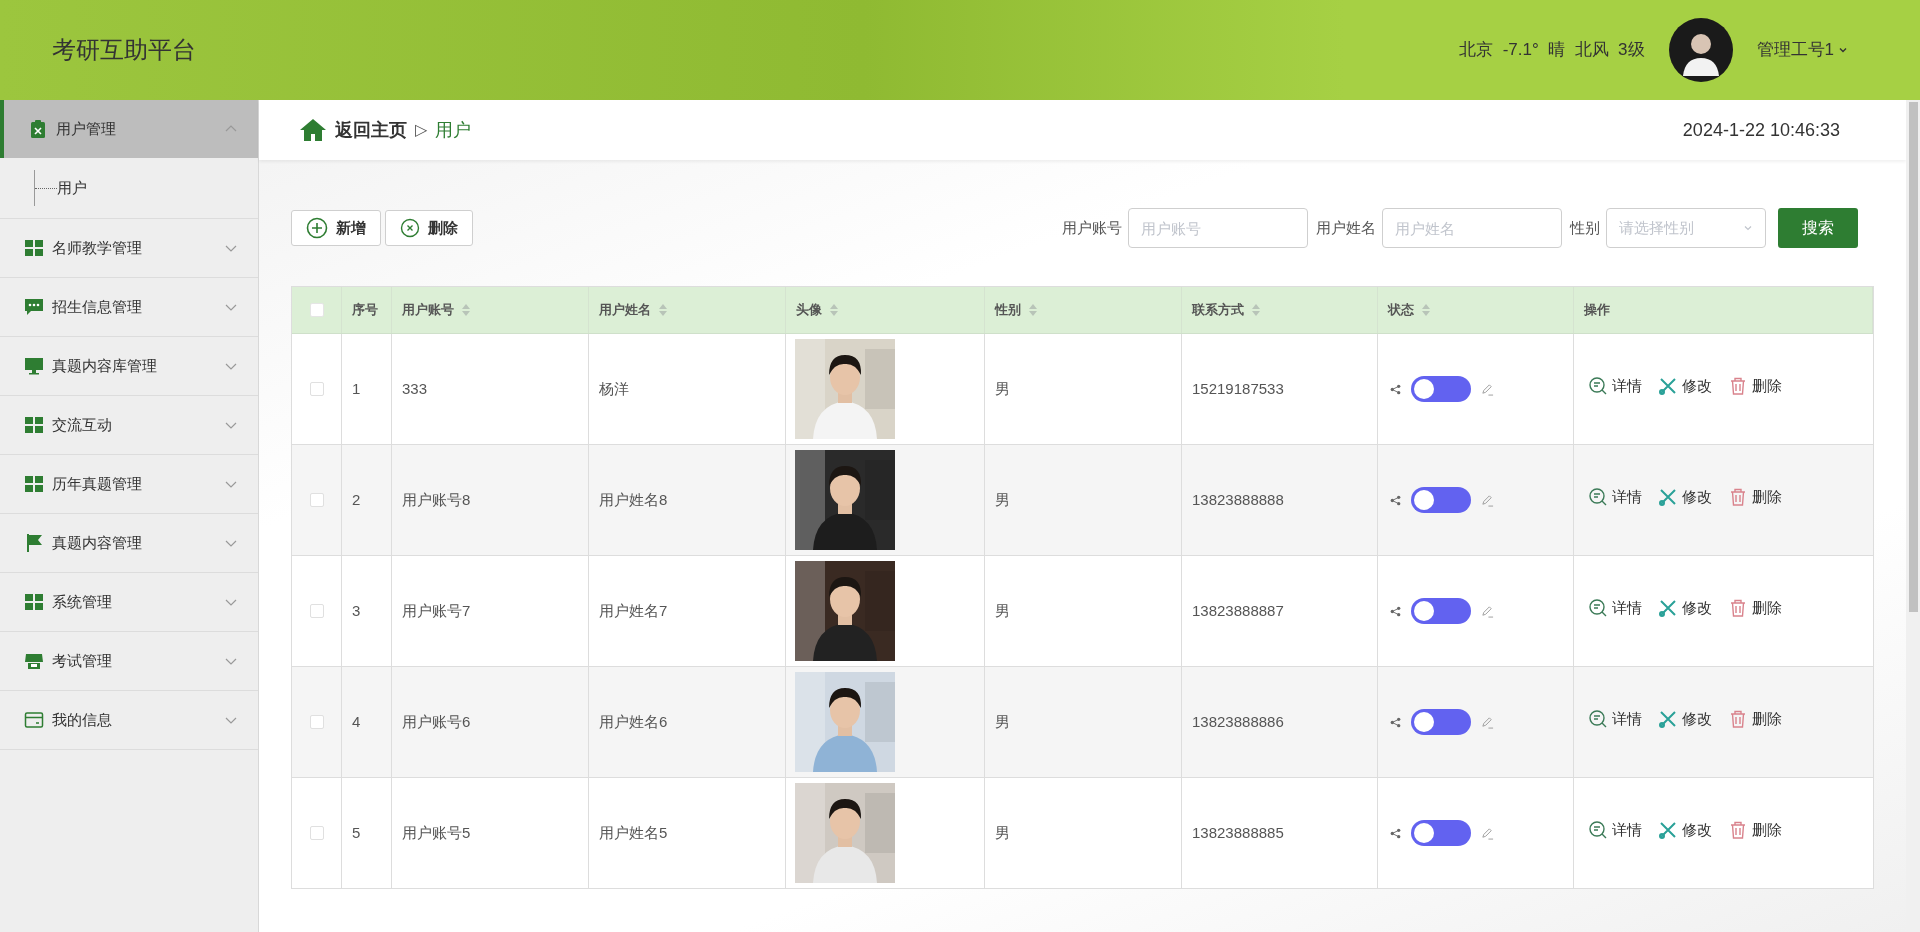  What do you see at coordinates (1723, 310) in the screenshot?
I see `column-header: 操作` at bounding box center [1723, 310].